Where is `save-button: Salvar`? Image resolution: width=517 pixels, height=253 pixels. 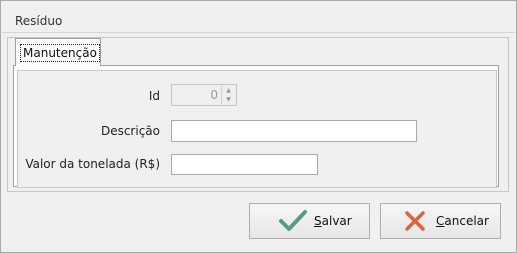
save-button: Salvar is located at coordinates (309, 221).